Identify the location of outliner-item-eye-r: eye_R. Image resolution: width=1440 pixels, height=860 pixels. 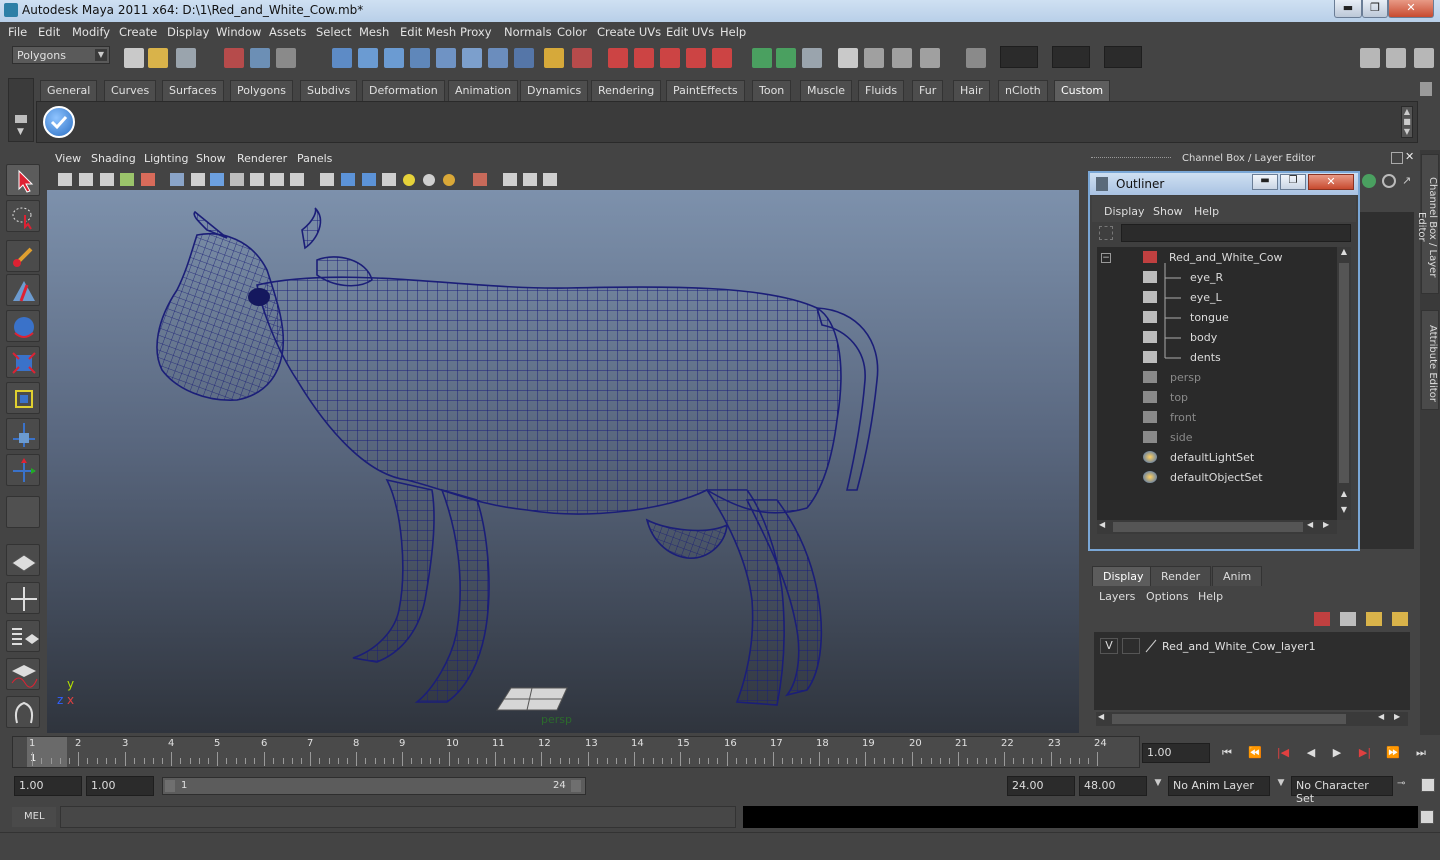
(1206, 277).